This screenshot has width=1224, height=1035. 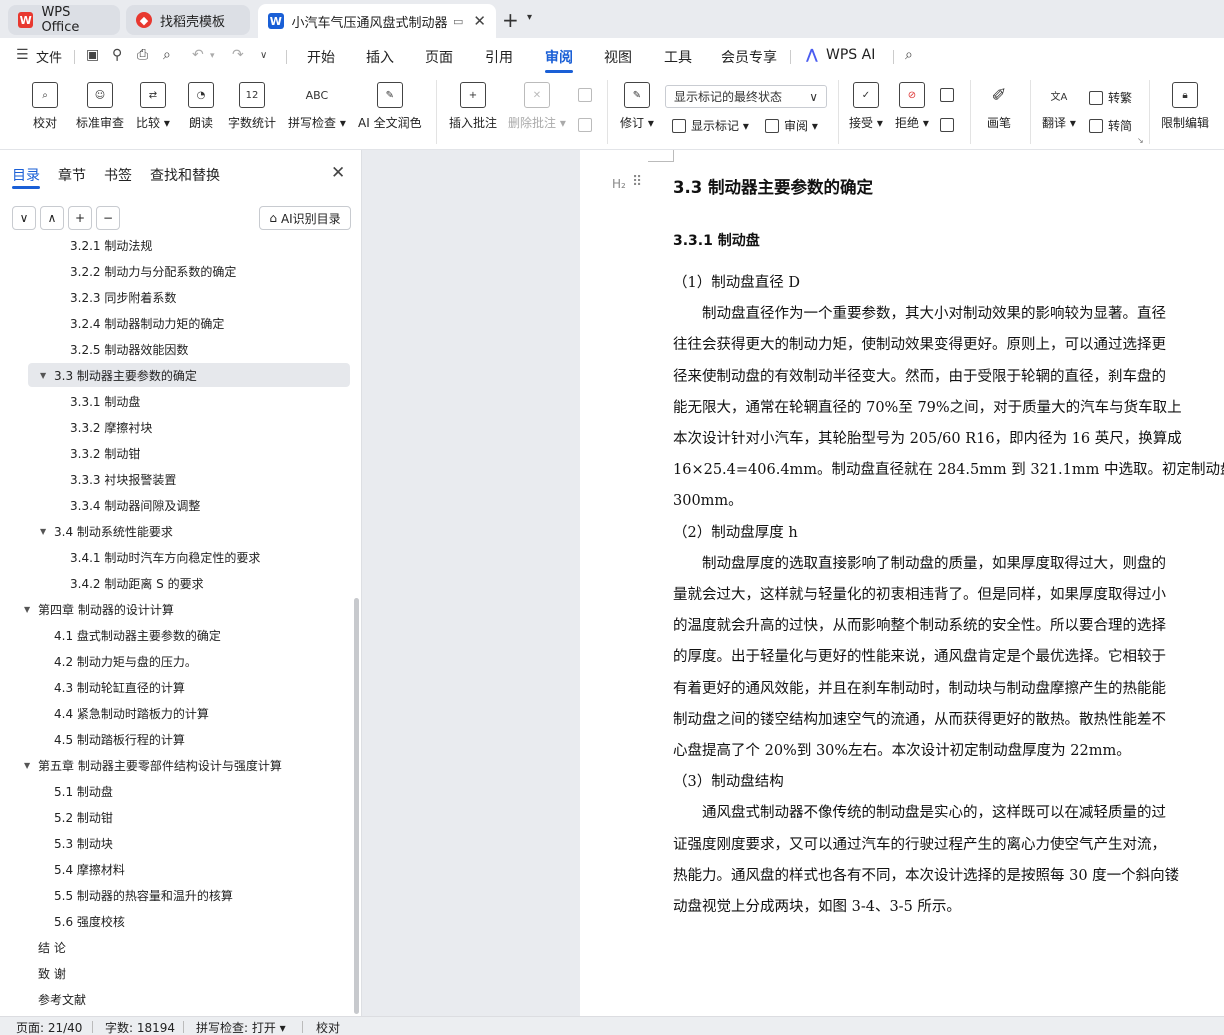 I want to click on search-icon: ⌕, so click(x=909, y=55).